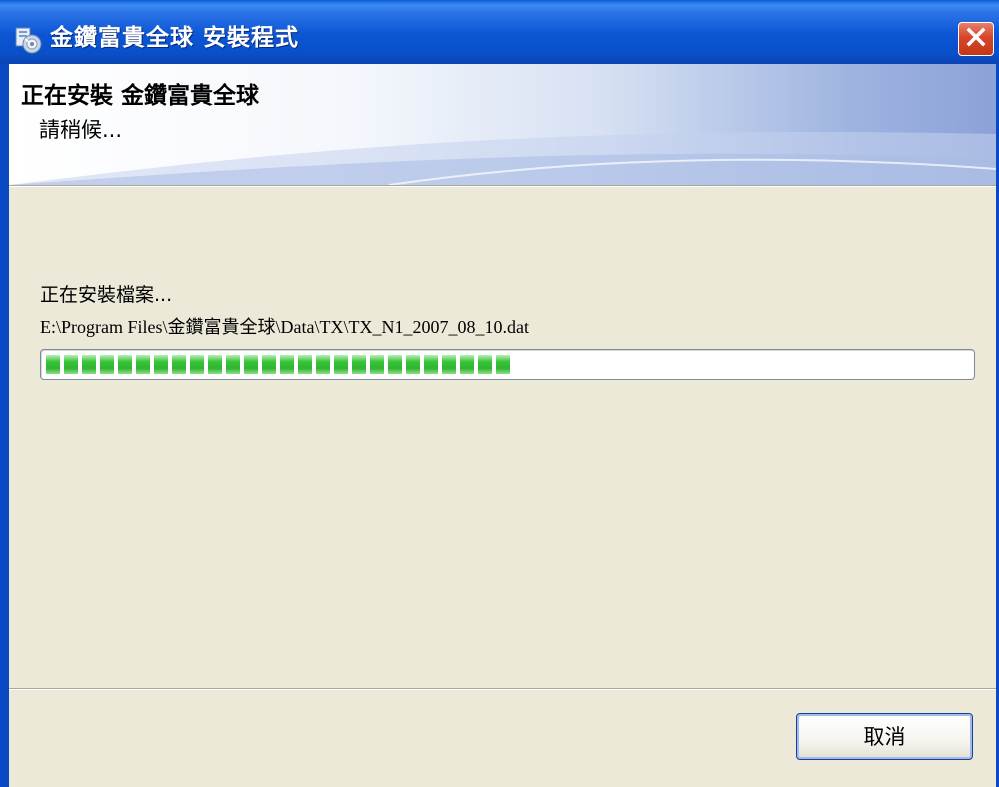 This screenshot has height=787, width=999. Describe the element at coordinates (499, 32) in the screenshot. I see `title-bar: 金鑽富貴全球 安裝程式` at that location.